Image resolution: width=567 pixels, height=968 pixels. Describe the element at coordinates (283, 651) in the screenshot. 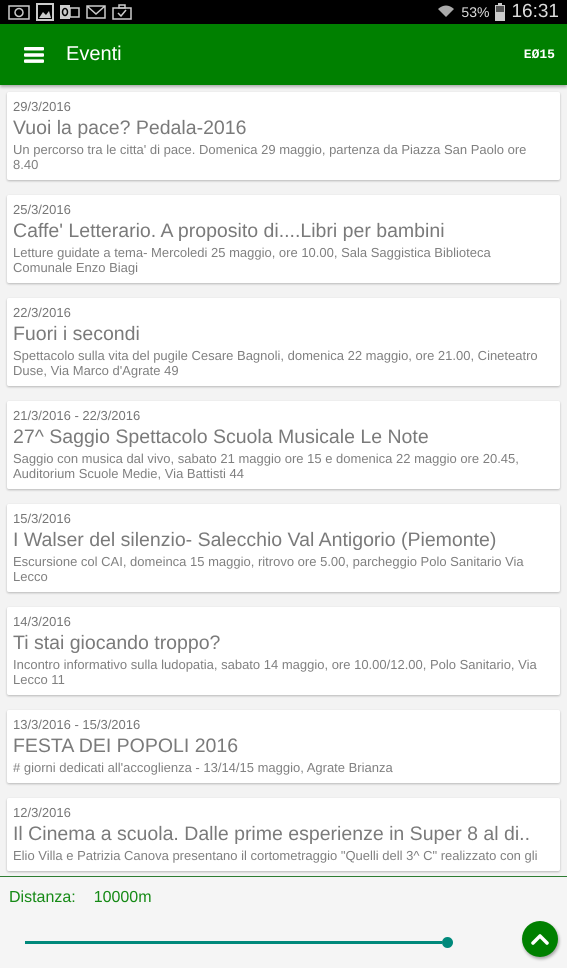

I see `event-card: 14/3/2016 Ti stai giocando troppo? Incontro informativo sulla ludopatia, sabato 14 maggio, ore 10.00/12.00, Polo Sanitario, Via Lecco 11` at that location.